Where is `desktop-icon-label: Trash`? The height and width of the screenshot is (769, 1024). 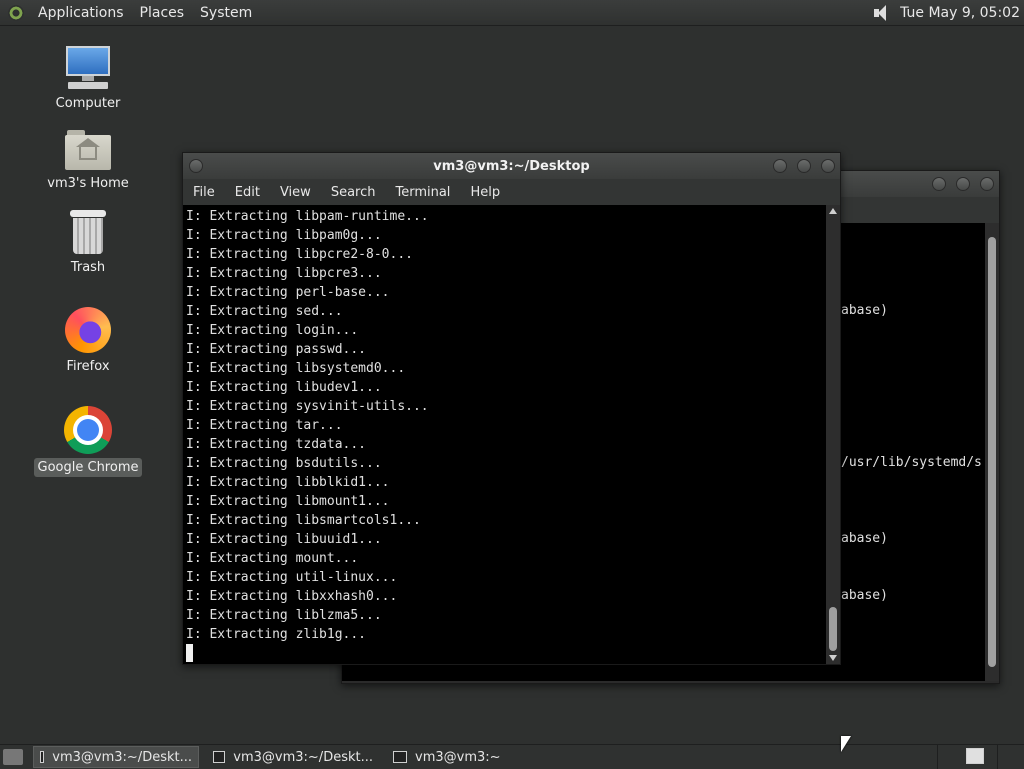 desktop-icon-label: Trash is located at coordinates (88, 267).